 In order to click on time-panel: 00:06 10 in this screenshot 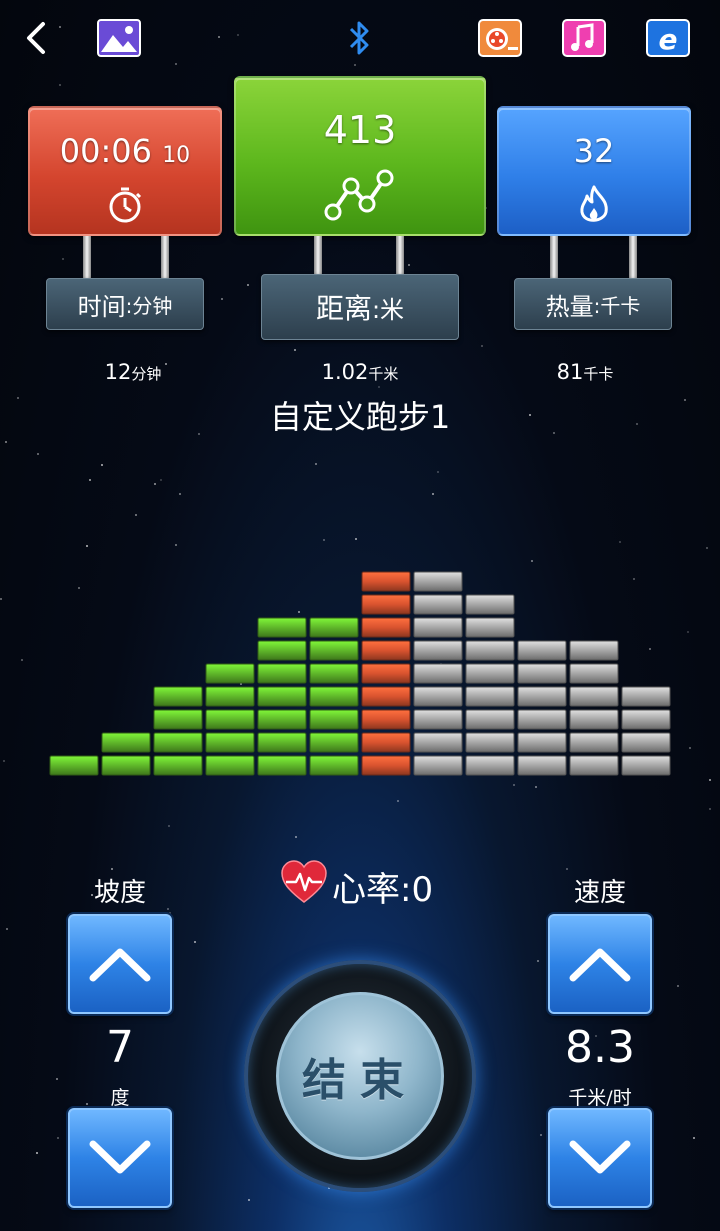, I will do `click(125, 171)`.